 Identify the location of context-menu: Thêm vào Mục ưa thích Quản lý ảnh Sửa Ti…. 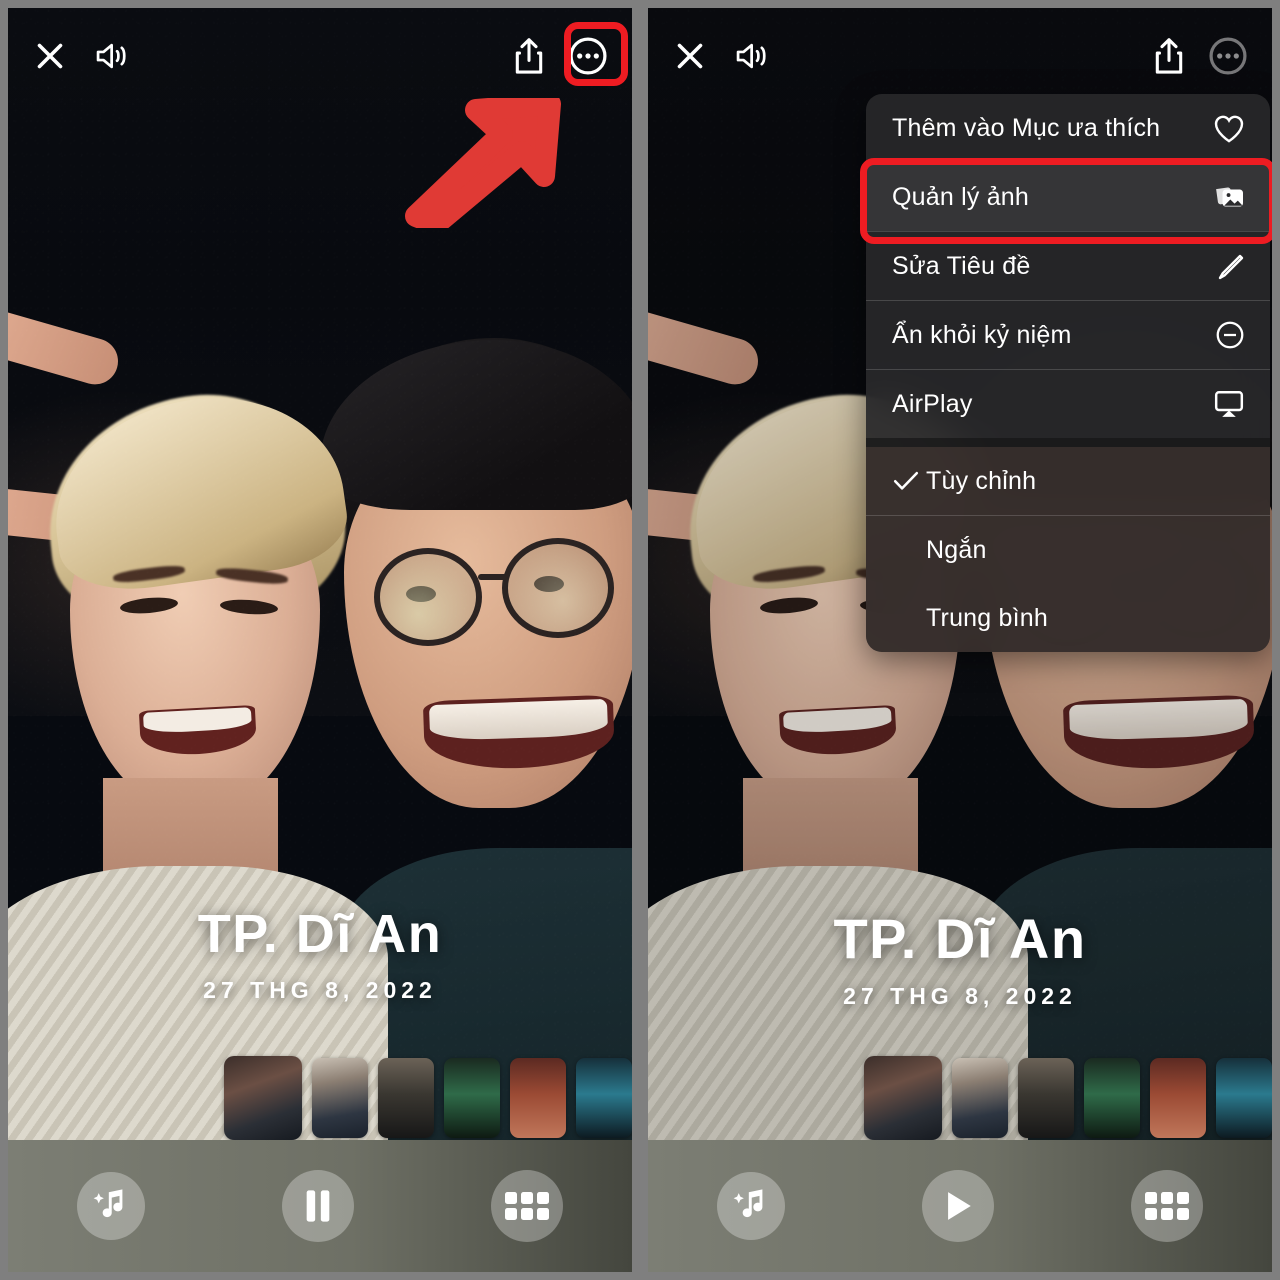
(1068, 373).